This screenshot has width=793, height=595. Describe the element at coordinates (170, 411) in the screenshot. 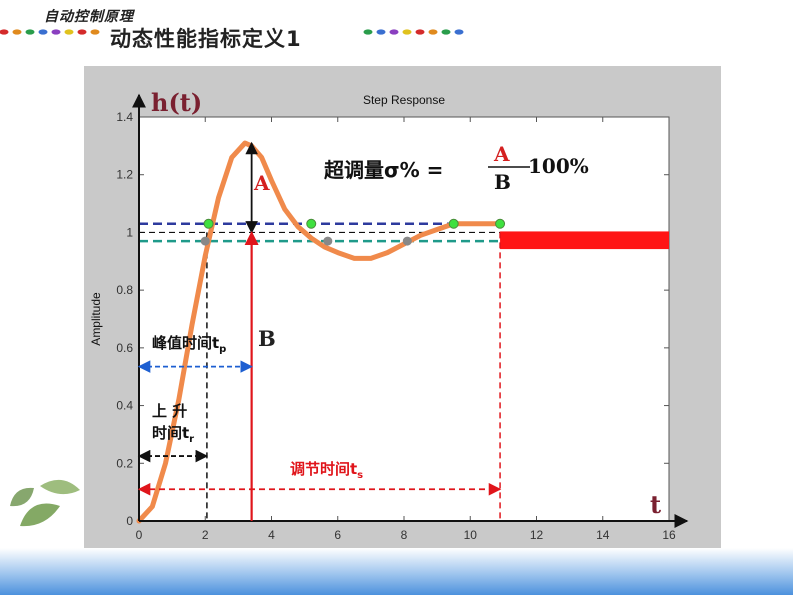

I see `rise-time-line1: 上 升` at that location.